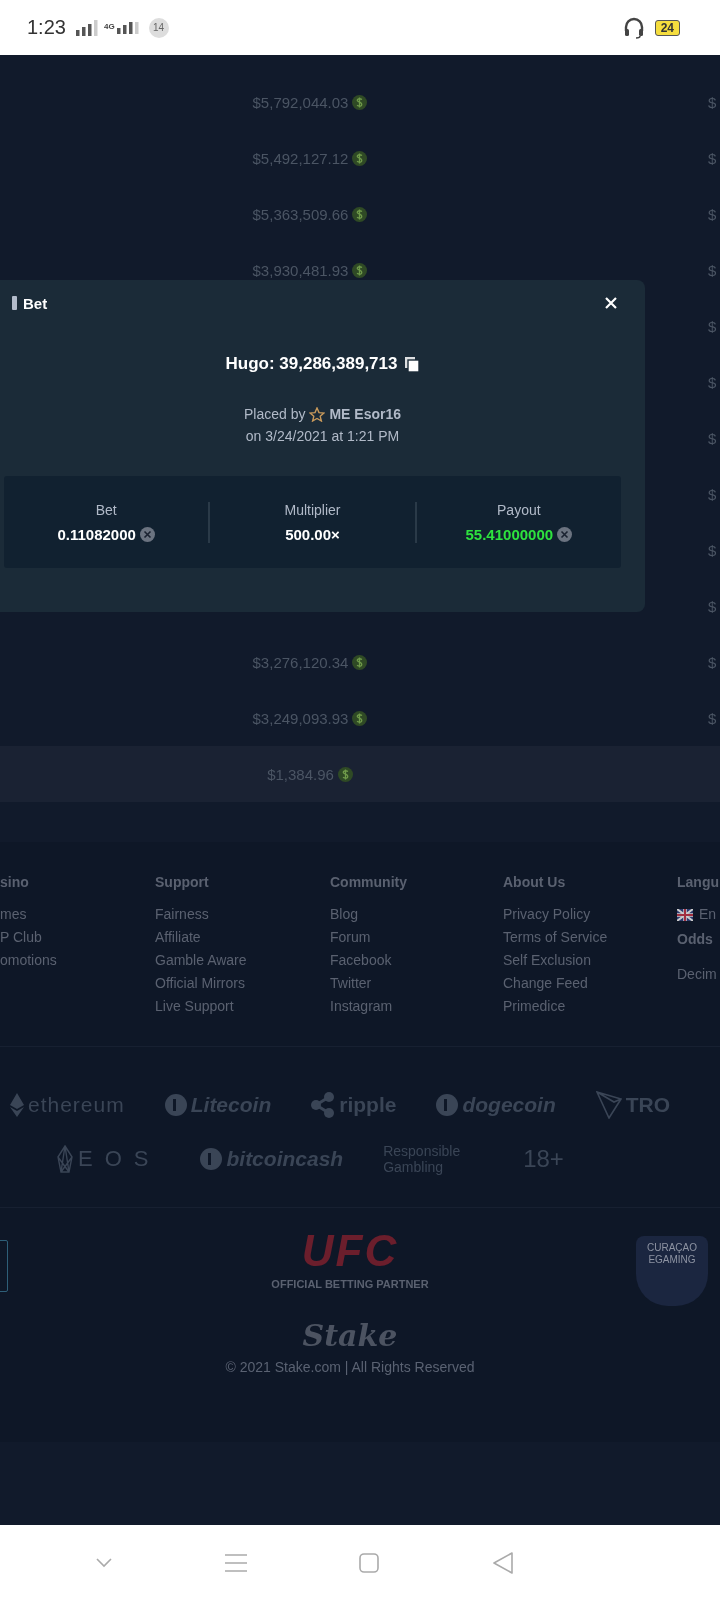 The height and width of the screenshot is (1600, 720). I want to click on stat-label: Payout, so click(519, 509).